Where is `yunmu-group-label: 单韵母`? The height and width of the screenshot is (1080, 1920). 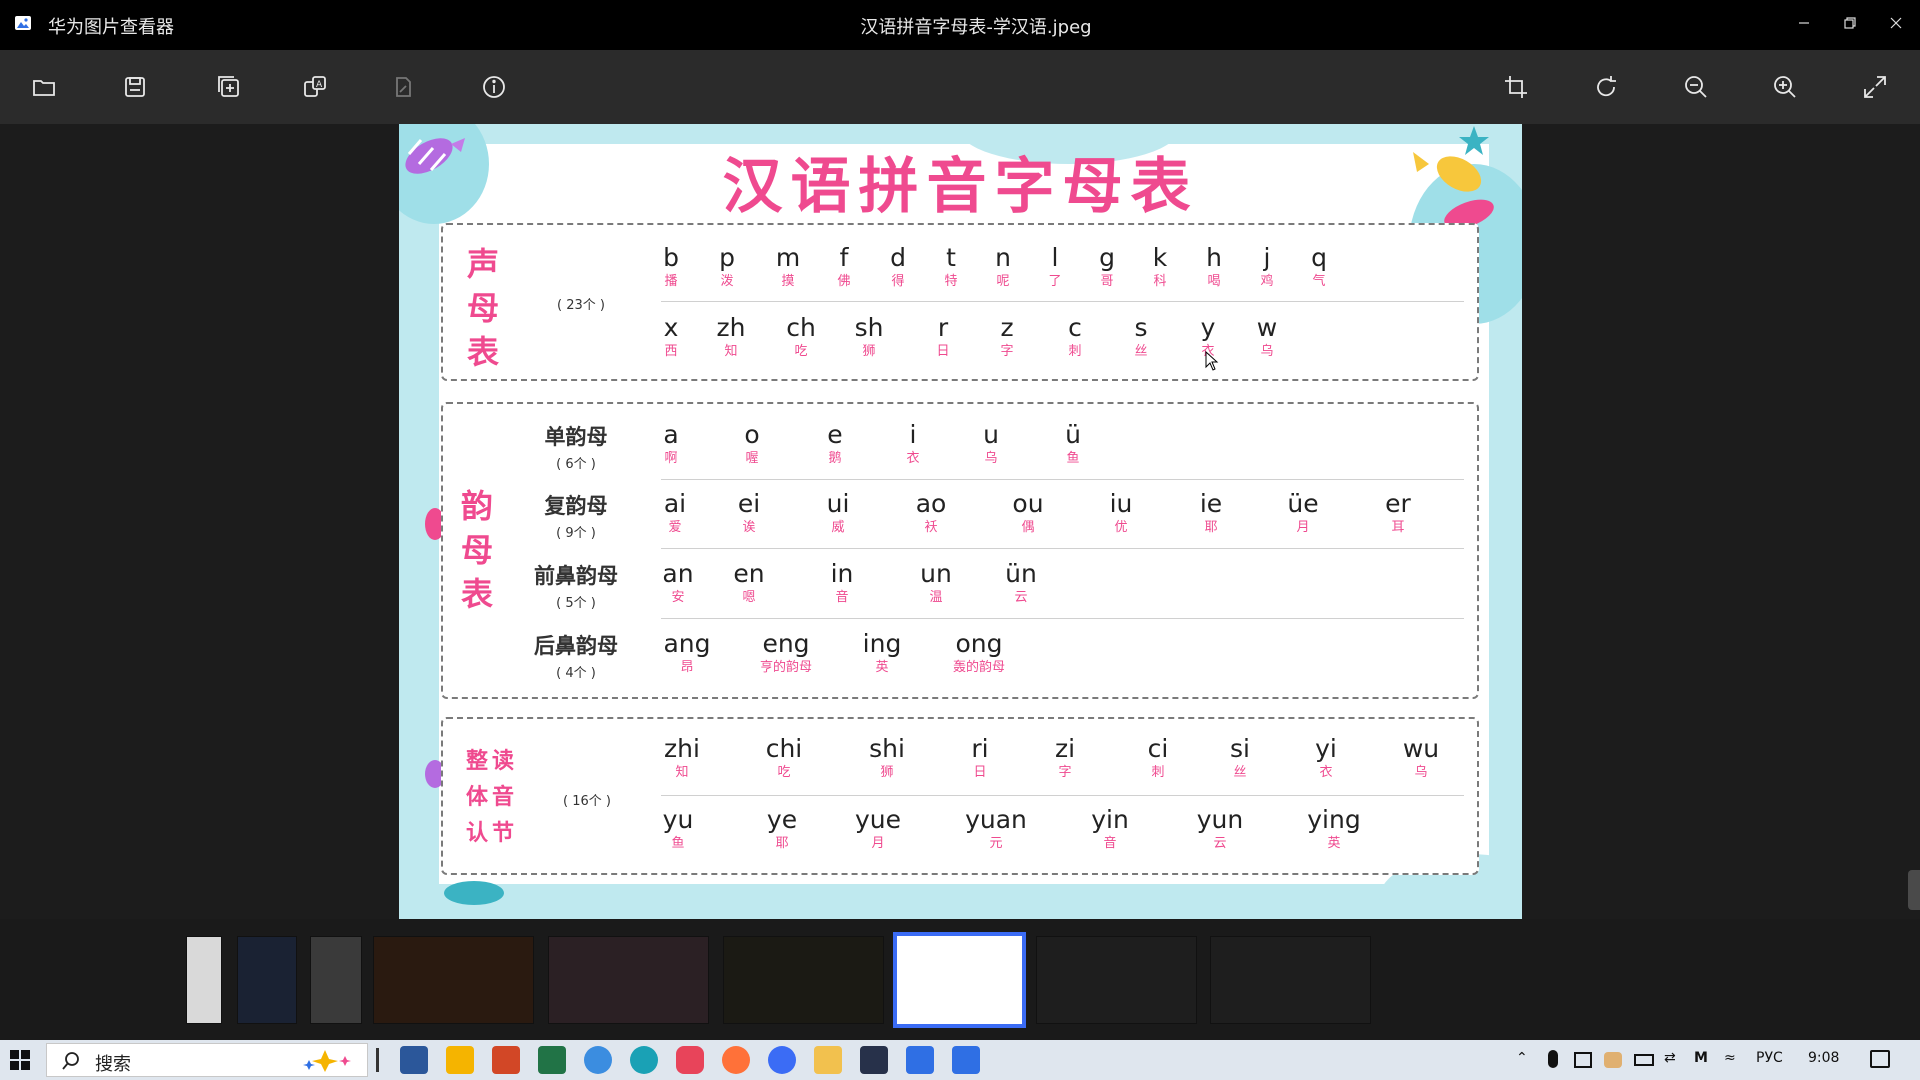
yunmu-group-label: 单韵母 is located at coordinates (576, 437).